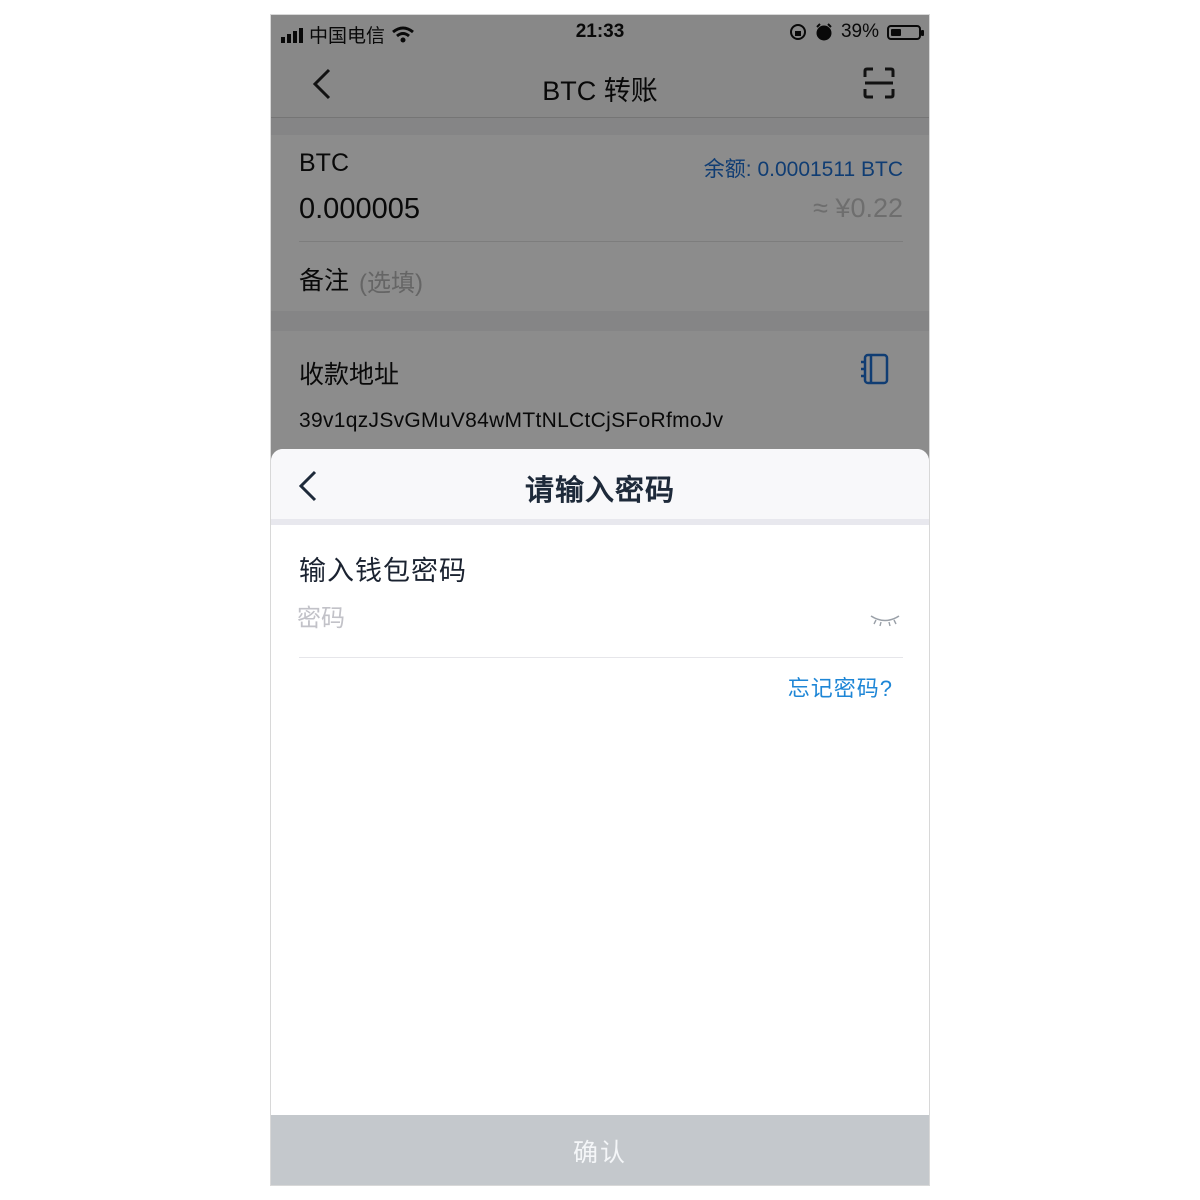  What do you see at coordinates (600, 1150) in the screenshot?
I see `confirm-button: 确认` at bounding box center [600, 1150].